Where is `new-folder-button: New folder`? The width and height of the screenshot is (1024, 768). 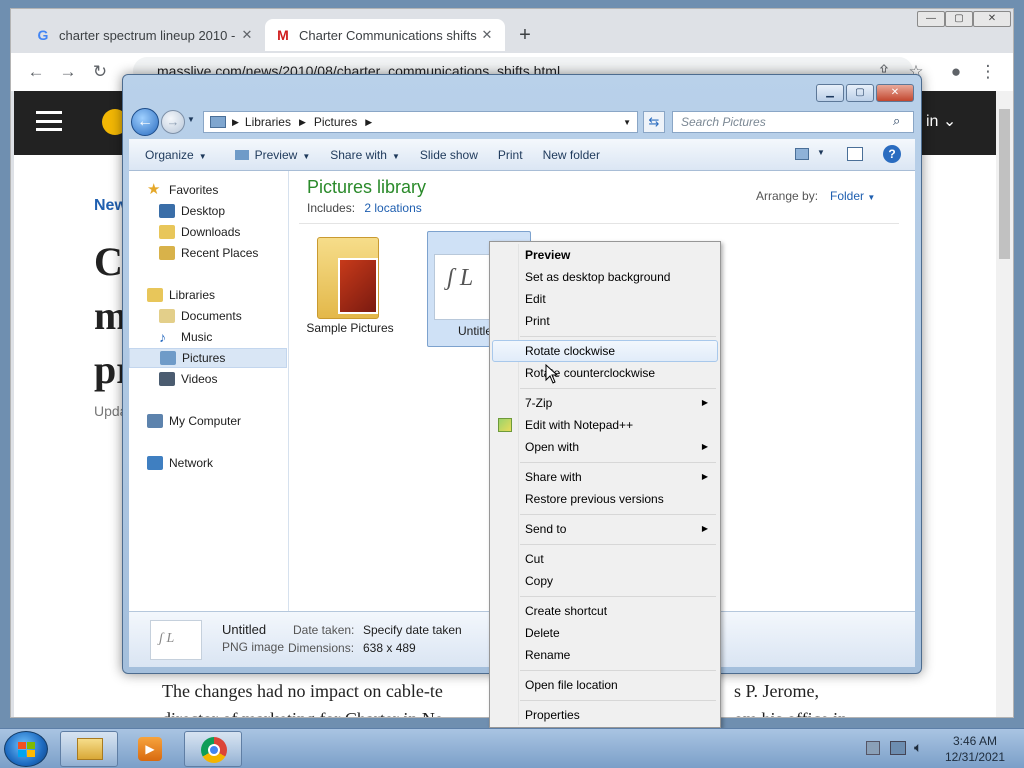 new-folder-button: New folder is located at coordinates (571, 155).